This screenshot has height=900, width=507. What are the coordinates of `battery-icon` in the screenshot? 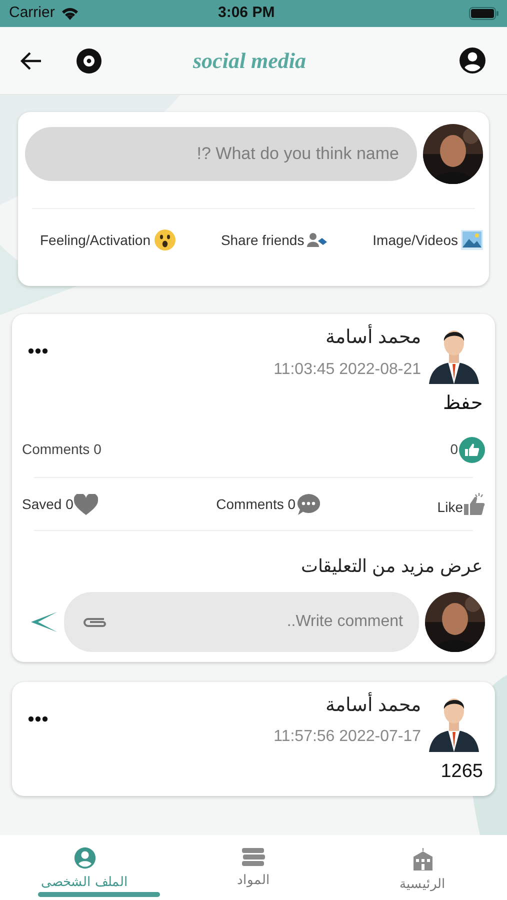 It's located at (484, 13).